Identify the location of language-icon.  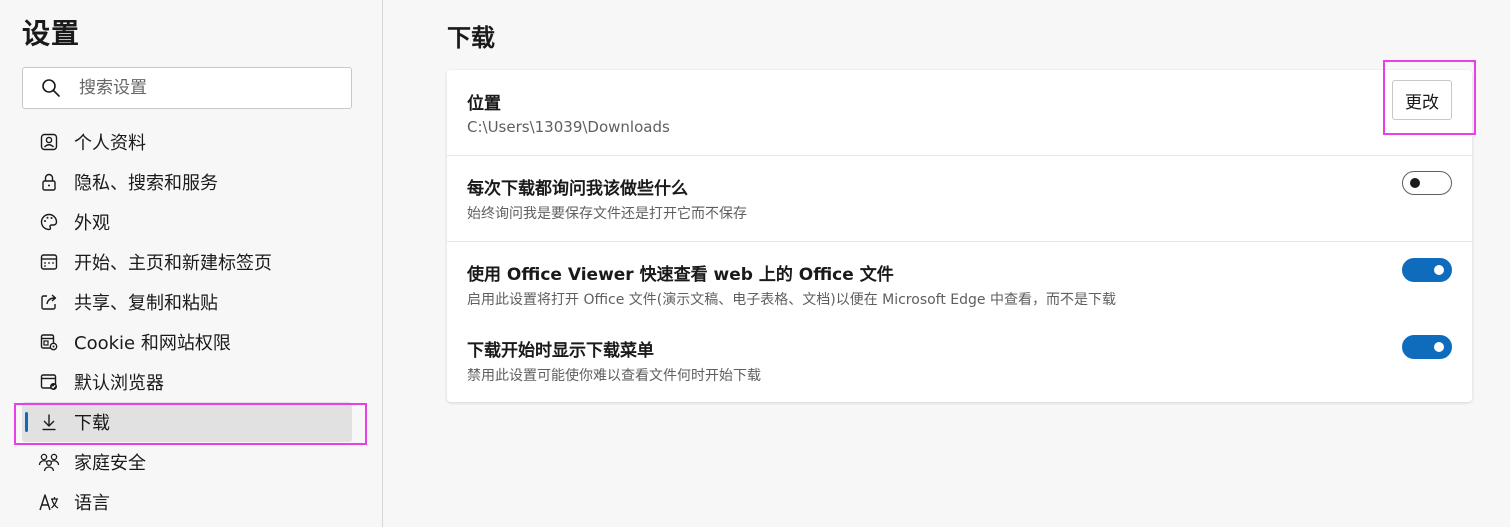
(49, 502).